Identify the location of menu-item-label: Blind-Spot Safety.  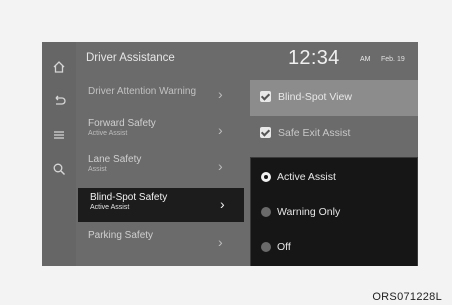
(129, 197).